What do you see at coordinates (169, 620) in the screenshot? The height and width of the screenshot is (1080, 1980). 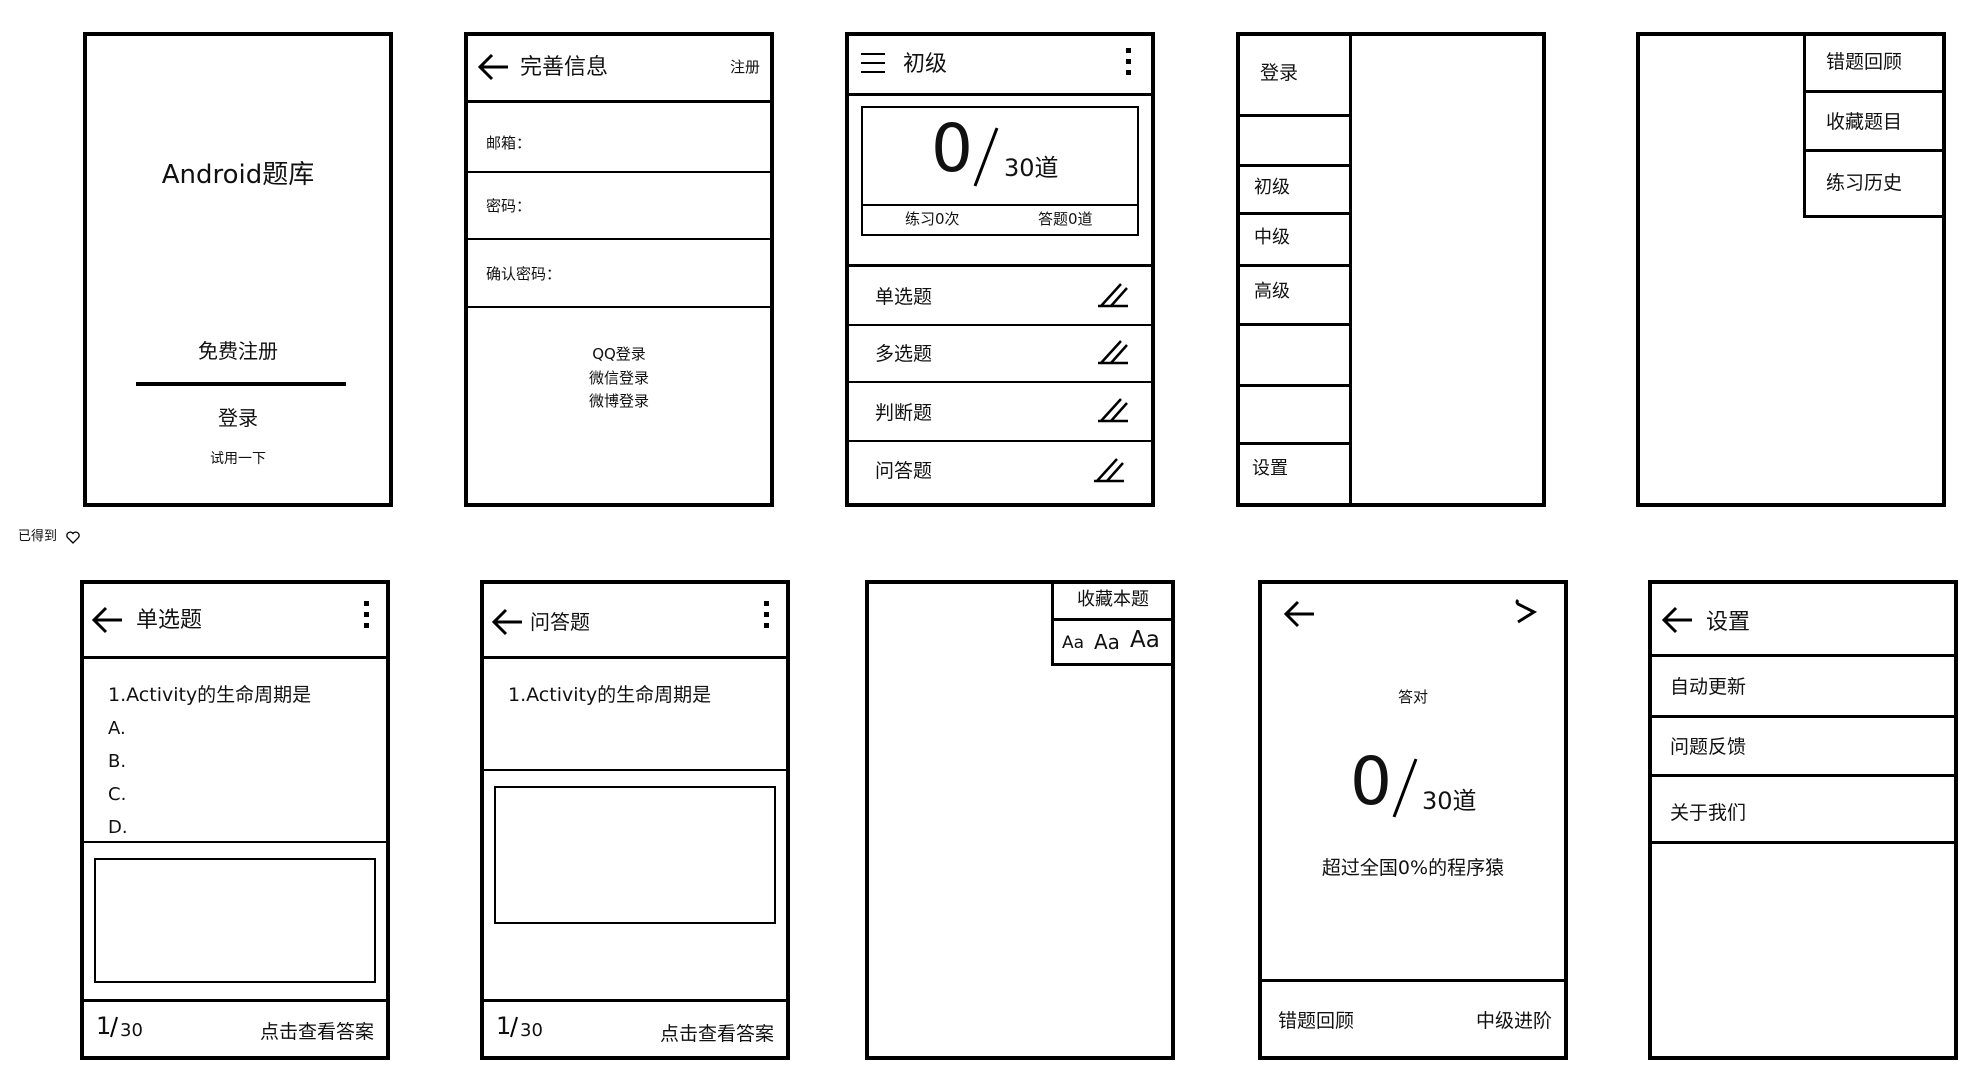 I see `page-title: 单选题` at bounding box center [169, 620].